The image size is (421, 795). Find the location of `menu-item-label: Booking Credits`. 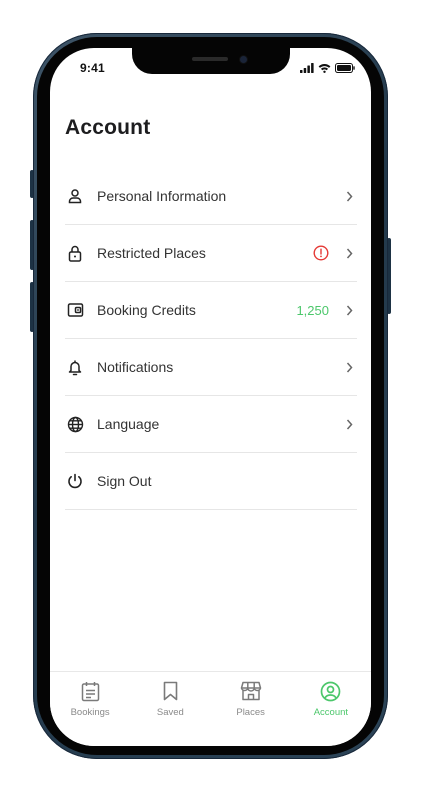

menu-item-label: Booking Credits is located at coordinates (146, 310).